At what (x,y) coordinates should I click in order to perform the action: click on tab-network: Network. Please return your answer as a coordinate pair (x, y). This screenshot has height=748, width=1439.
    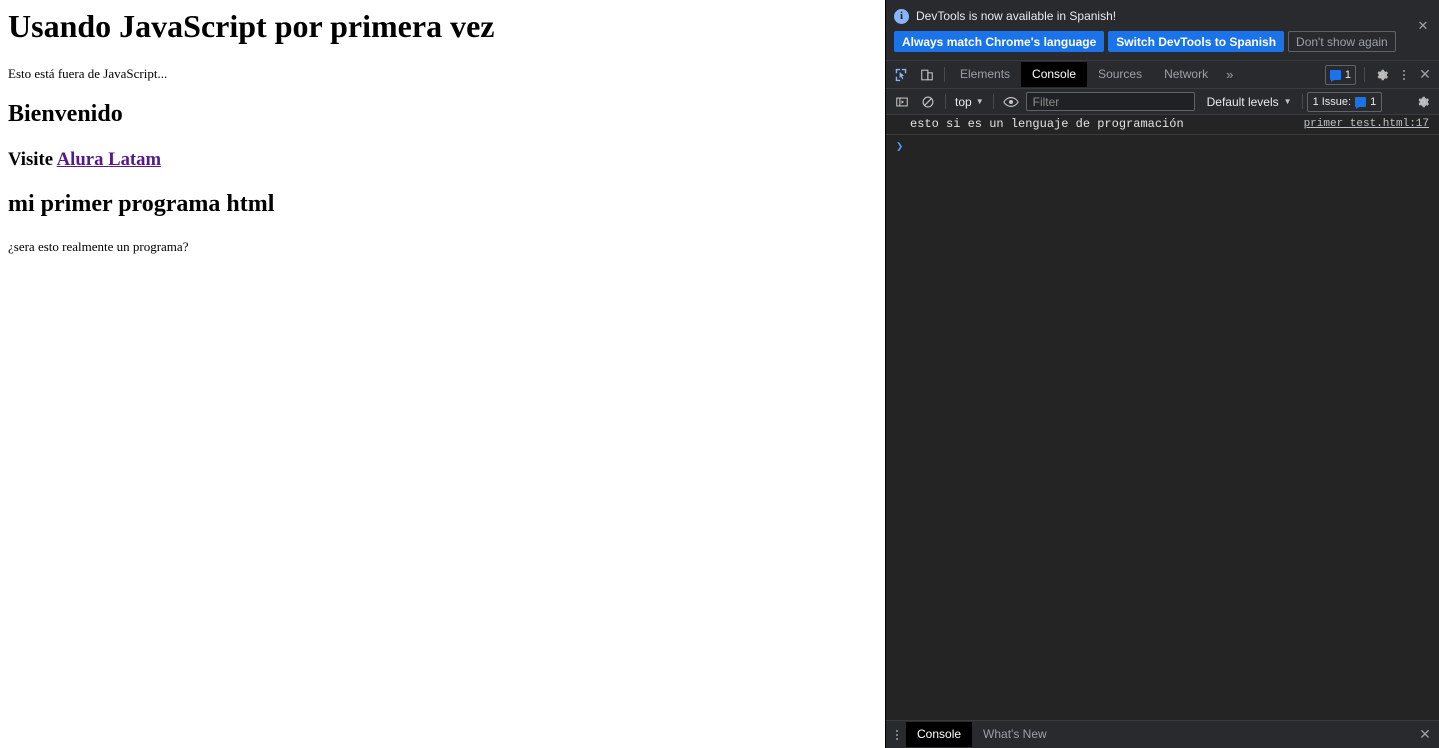
    Looking at the image, I should click on (1186, 74).